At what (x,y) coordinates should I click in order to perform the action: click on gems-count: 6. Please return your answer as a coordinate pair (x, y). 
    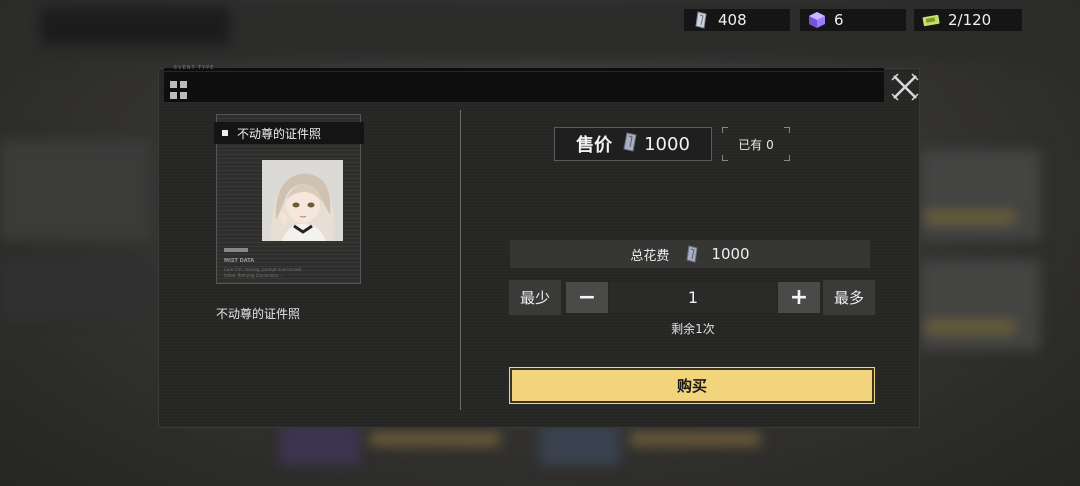
    Looking at the image, I should click on (839, 20).